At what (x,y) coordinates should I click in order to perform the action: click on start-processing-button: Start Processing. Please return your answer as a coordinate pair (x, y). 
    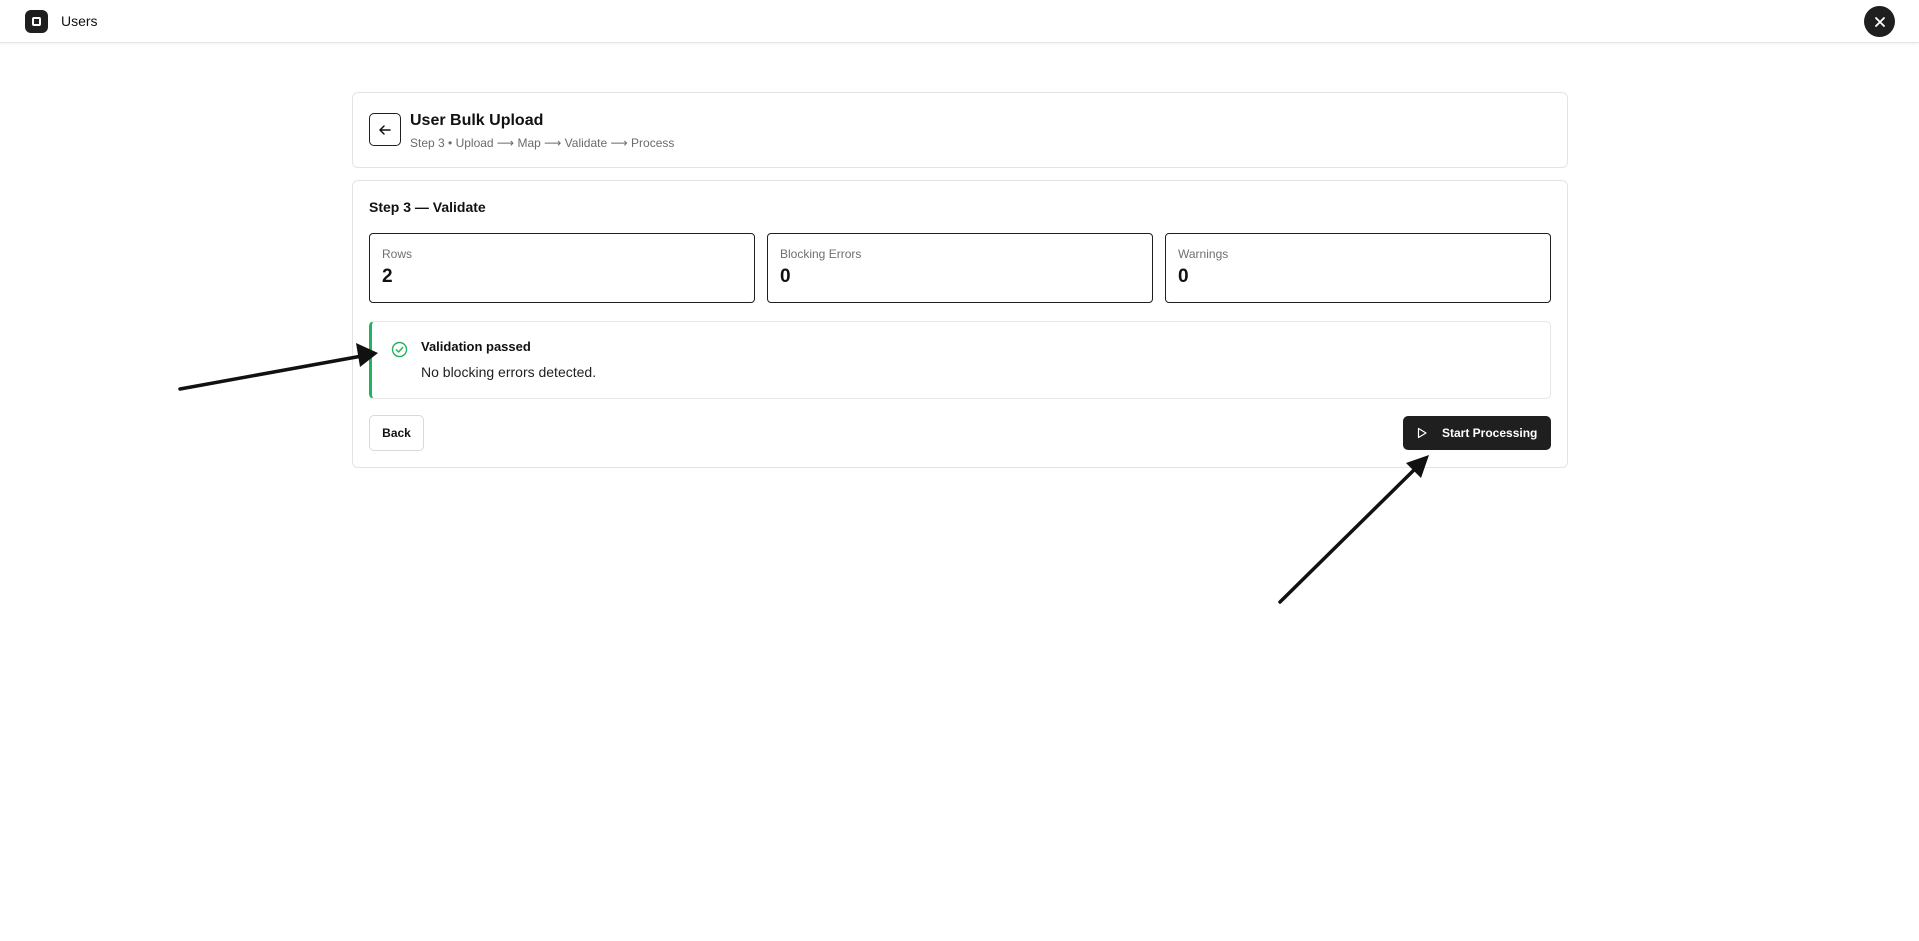
    Looking at the image, I should click on (1477, 433).